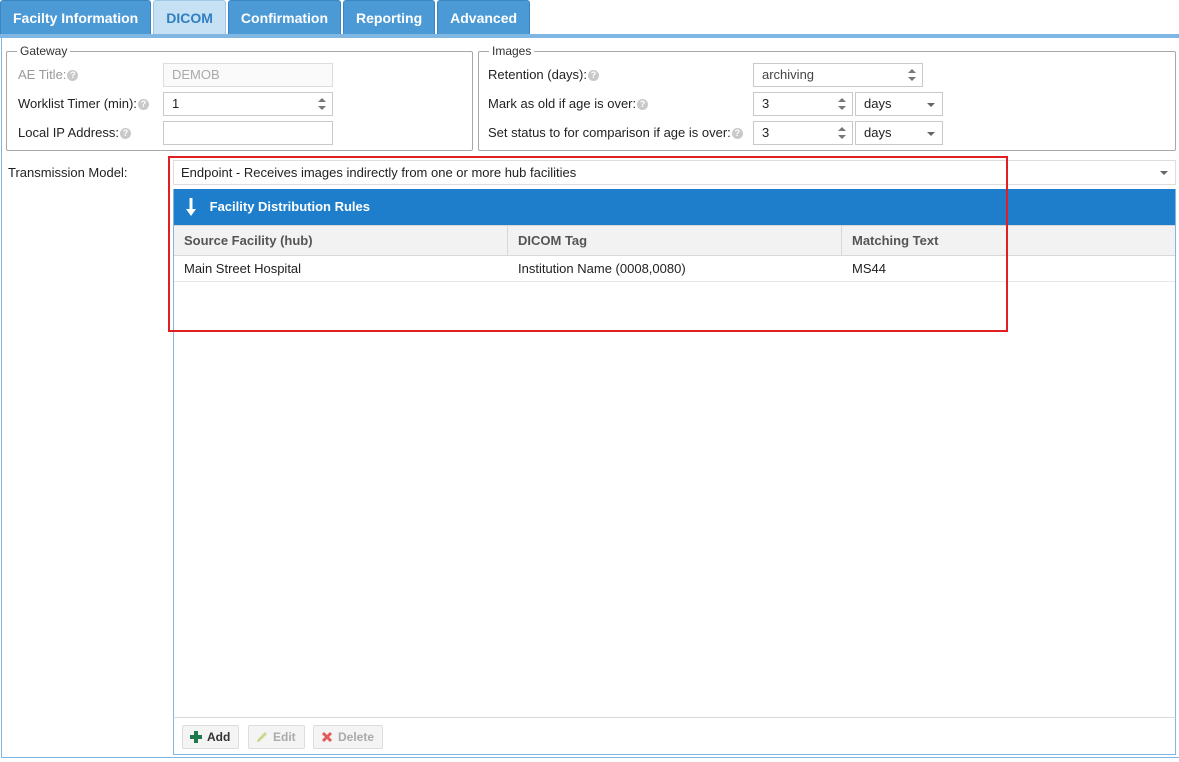 Image resolution: width=1179 pixels, height=762 pixels. What do you see at coordinates (68, 172) in the screenshot?
I see `transmission-model-label: Transmission Model:` at bounding box center [68, 172].